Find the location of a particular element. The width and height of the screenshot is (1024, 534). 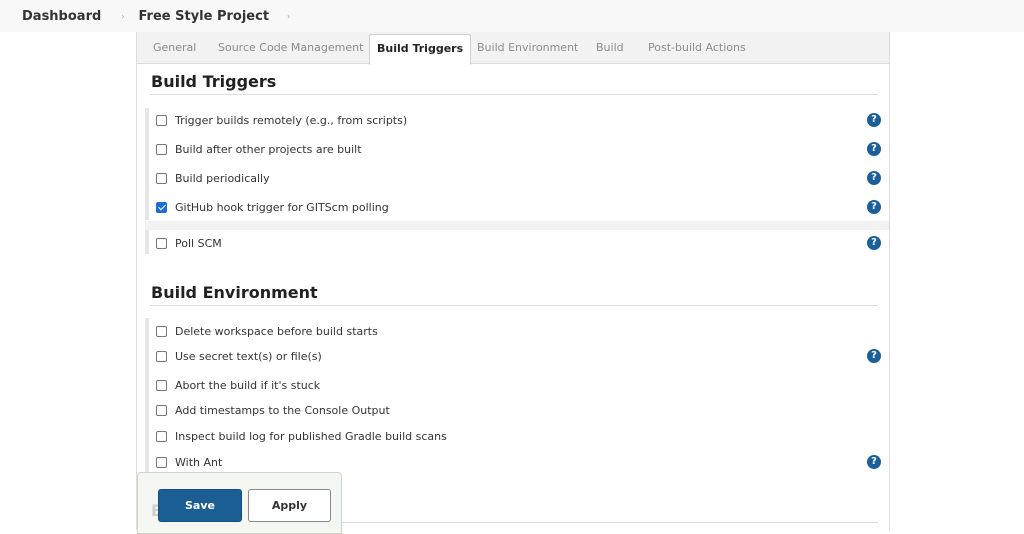

section-title-build-triggers: Build Triggers is located at coordinates (214, 81).